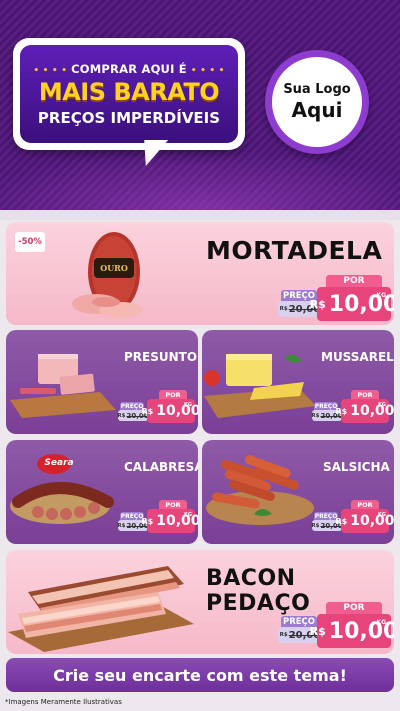 This screenshot has height=711, width=400. I want to click on product-name: PRESUNTO, so click(161, 357).